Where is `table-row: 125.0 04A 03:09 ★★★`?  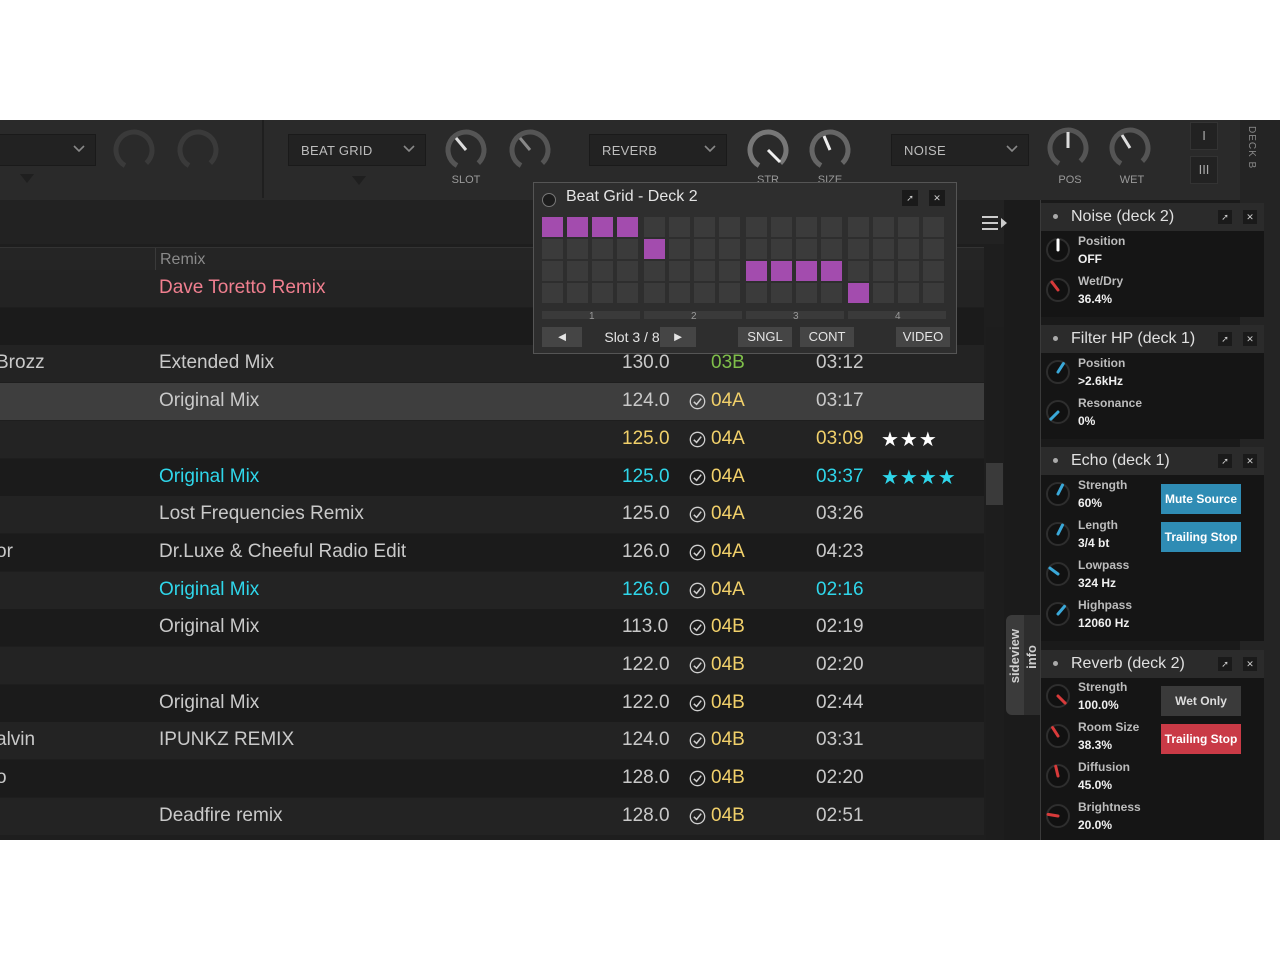
table-row: 125.0 04A 03:09 ★★★ is located at coordinates (492, 439).